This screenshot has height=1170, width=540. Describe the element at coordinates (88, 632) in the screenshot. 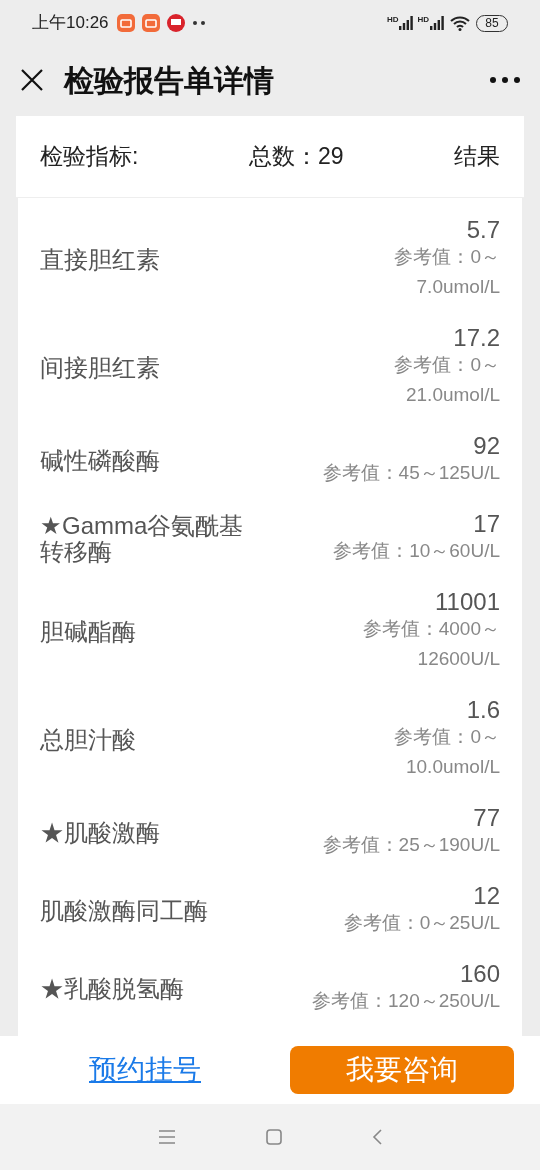

I see `test-name: 胆碱酯酶` at that location.